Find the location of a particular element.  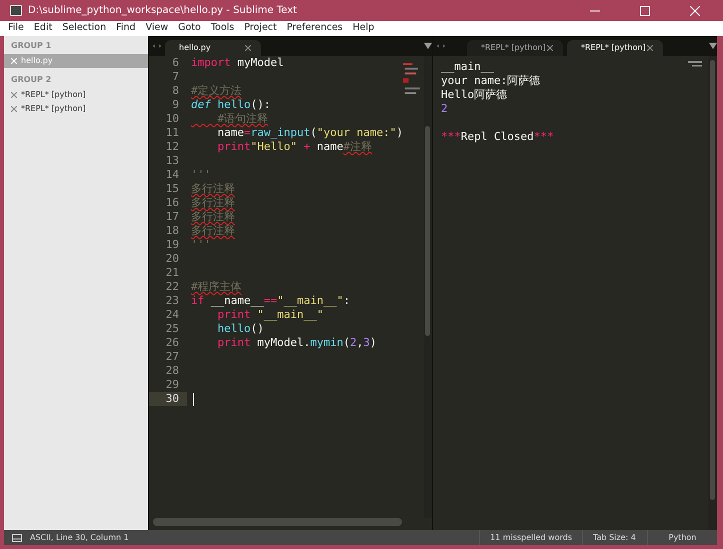

line-number: 6 is located at coordinates (175, 63).